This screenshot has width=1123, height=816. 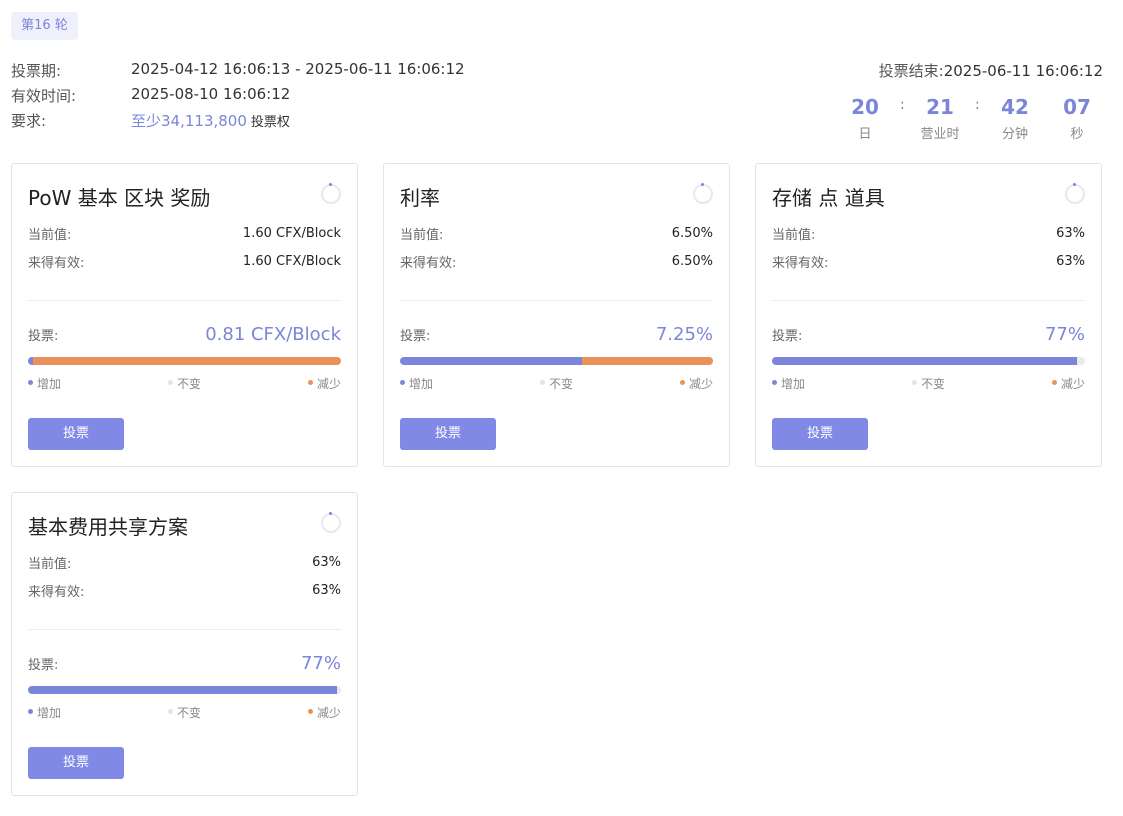 I want to click on countdown-days-label: 日, so click(x=865, y=134).